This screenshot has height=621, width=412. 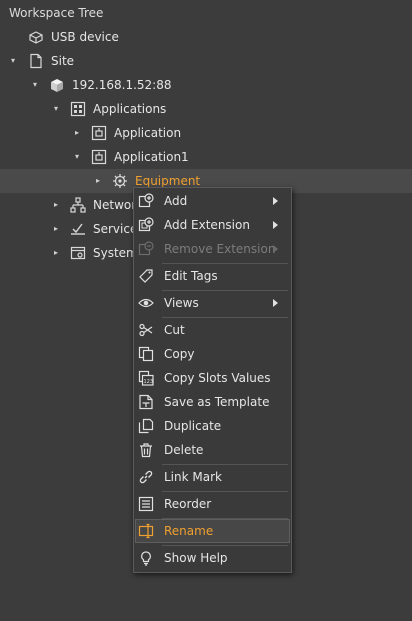 I want to click on trash-icon, so click(x=146, y=450).